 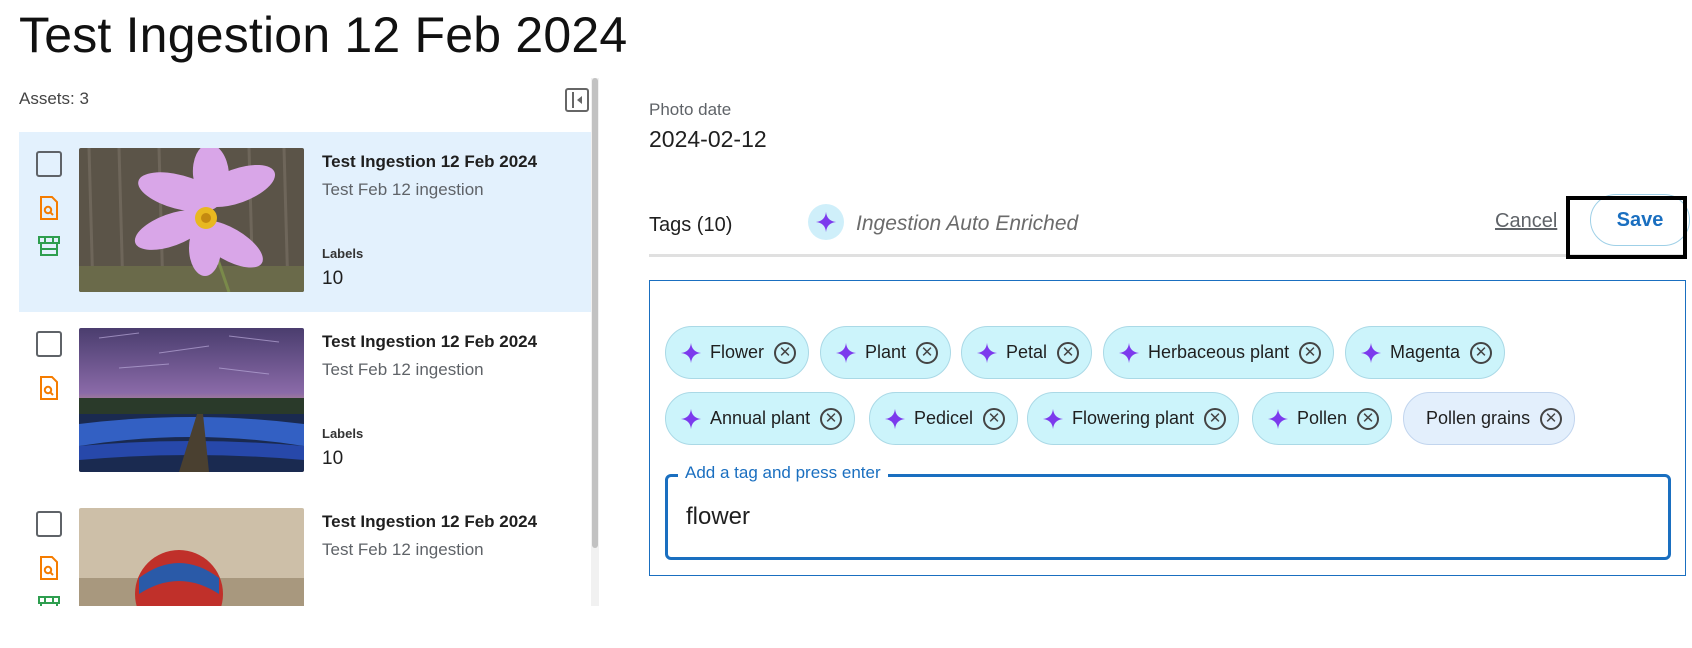 What do you see at coordinates (967, 223) in the screenshot?
I see `auto-enriched-label: Ingestion Auto Enriched` at bounding box center [967, 223].